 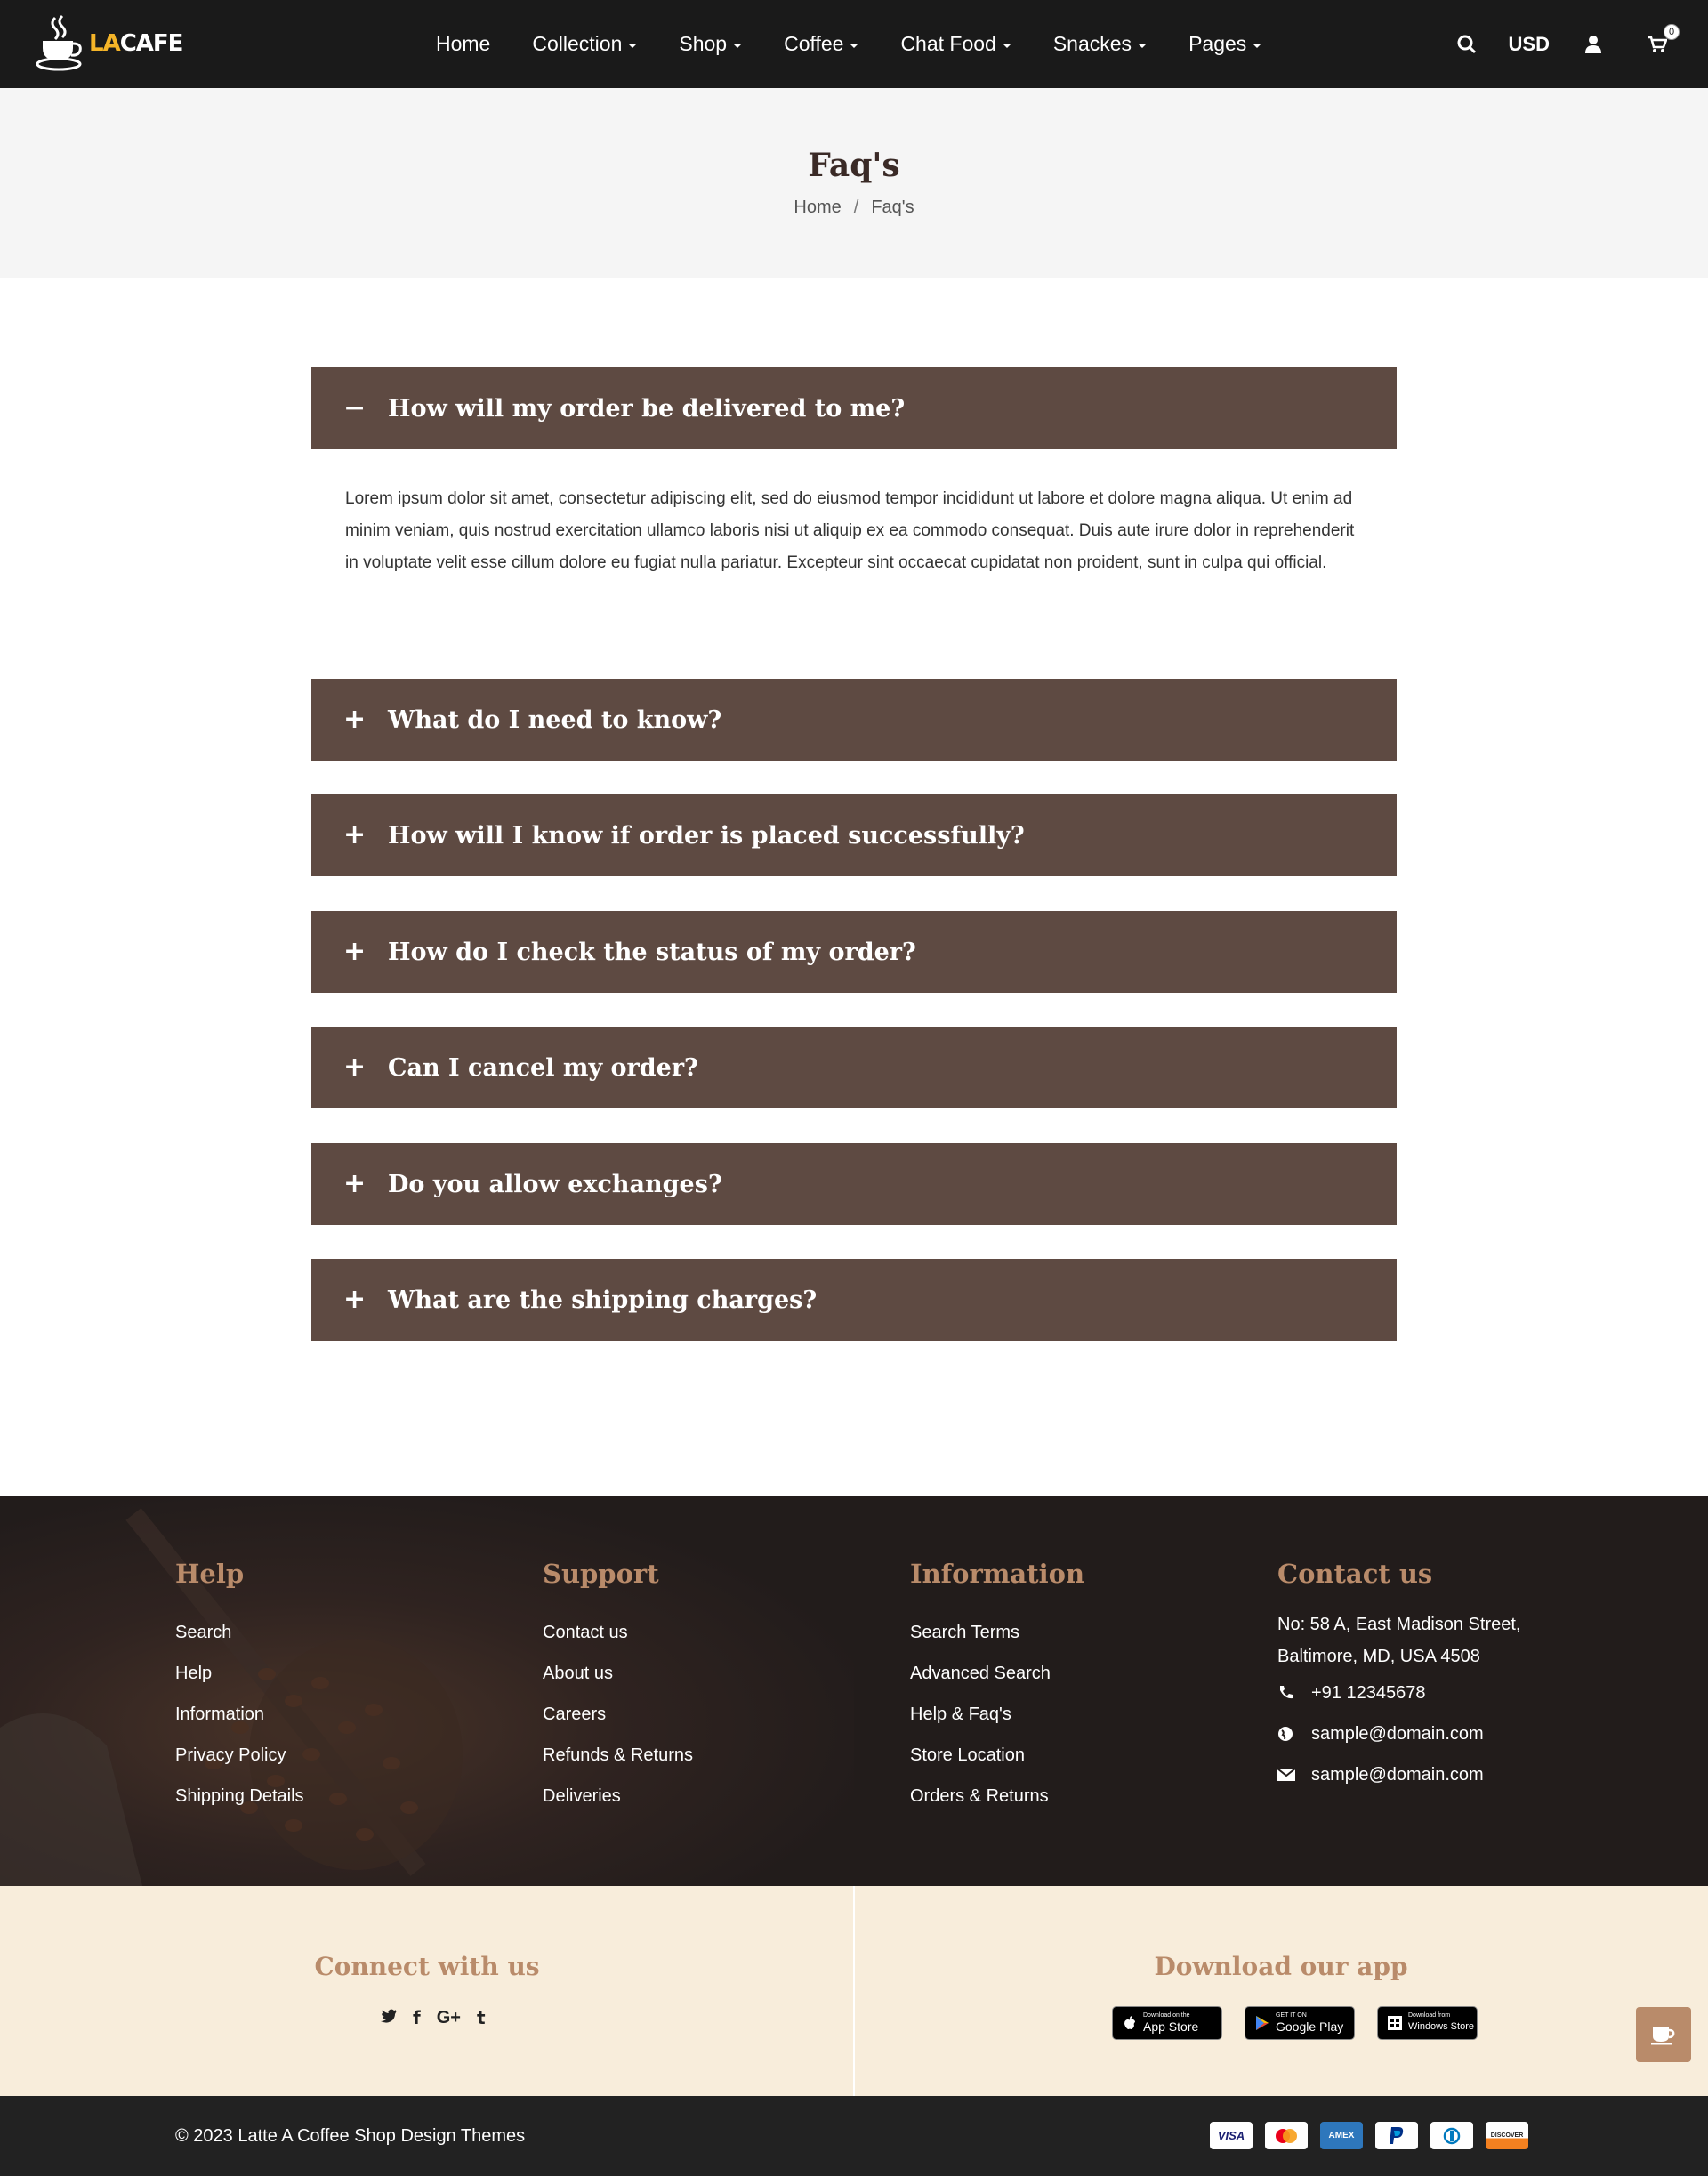 I want to click on contact-email: sample@domain.com, so click(x=1398, y=1774).